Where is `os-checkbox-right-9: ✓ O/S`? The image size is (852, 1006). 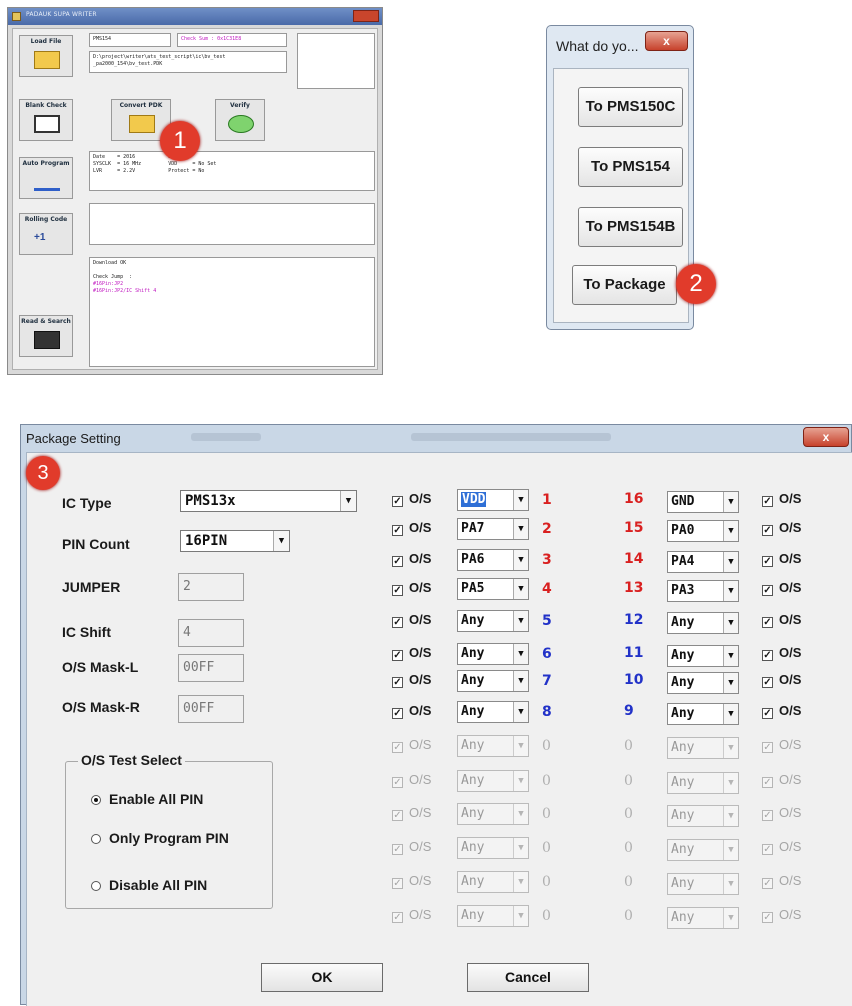
os-checkbox-right-9: ✓ O/S is located at coordinates (781, 745).